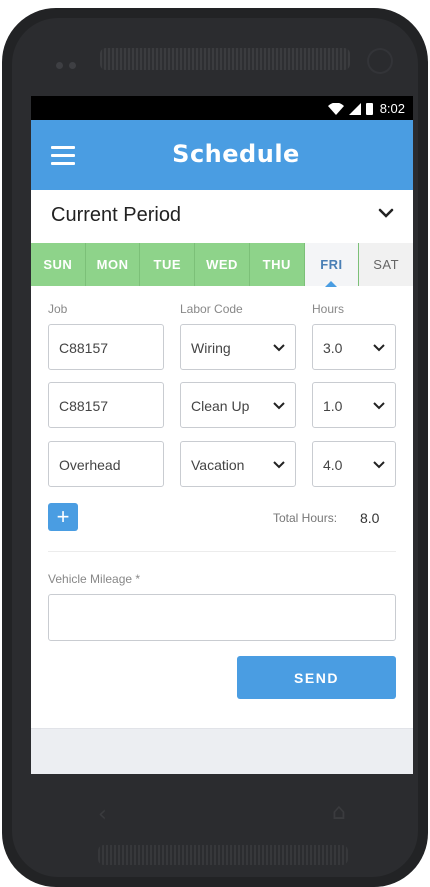 This screenshot has height=887, width=430. What do you see at coordinates (211, 309) in the screenshot?
I see `column-header-labor-code: Labor Code` at bounding box center [211, 309].